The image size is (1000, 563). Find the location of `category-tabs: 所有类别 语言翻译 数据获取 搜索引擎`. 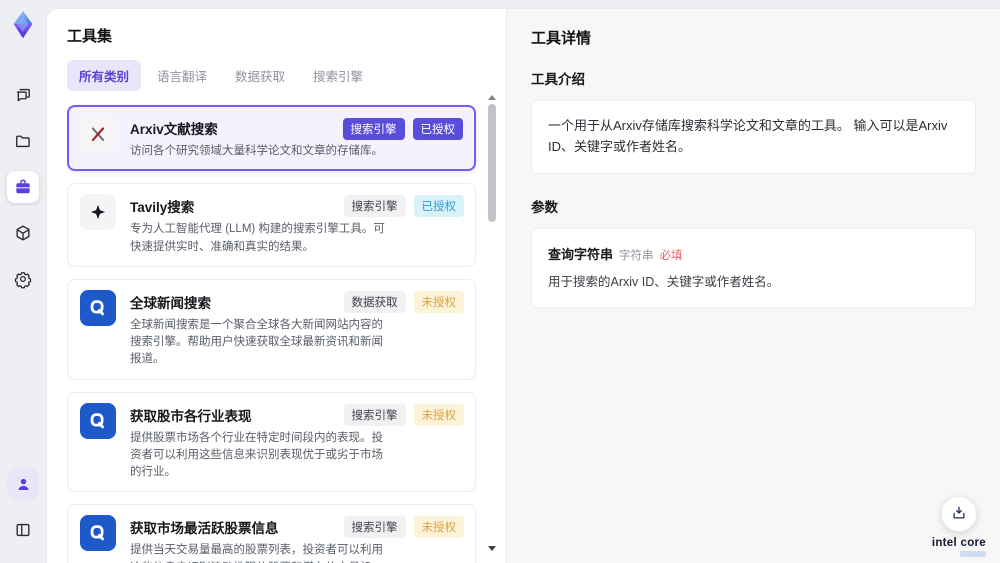

category-tabs: 所有类别 语言翻译 数据获取 搜索引擎 is located at coordinates (286, 75).